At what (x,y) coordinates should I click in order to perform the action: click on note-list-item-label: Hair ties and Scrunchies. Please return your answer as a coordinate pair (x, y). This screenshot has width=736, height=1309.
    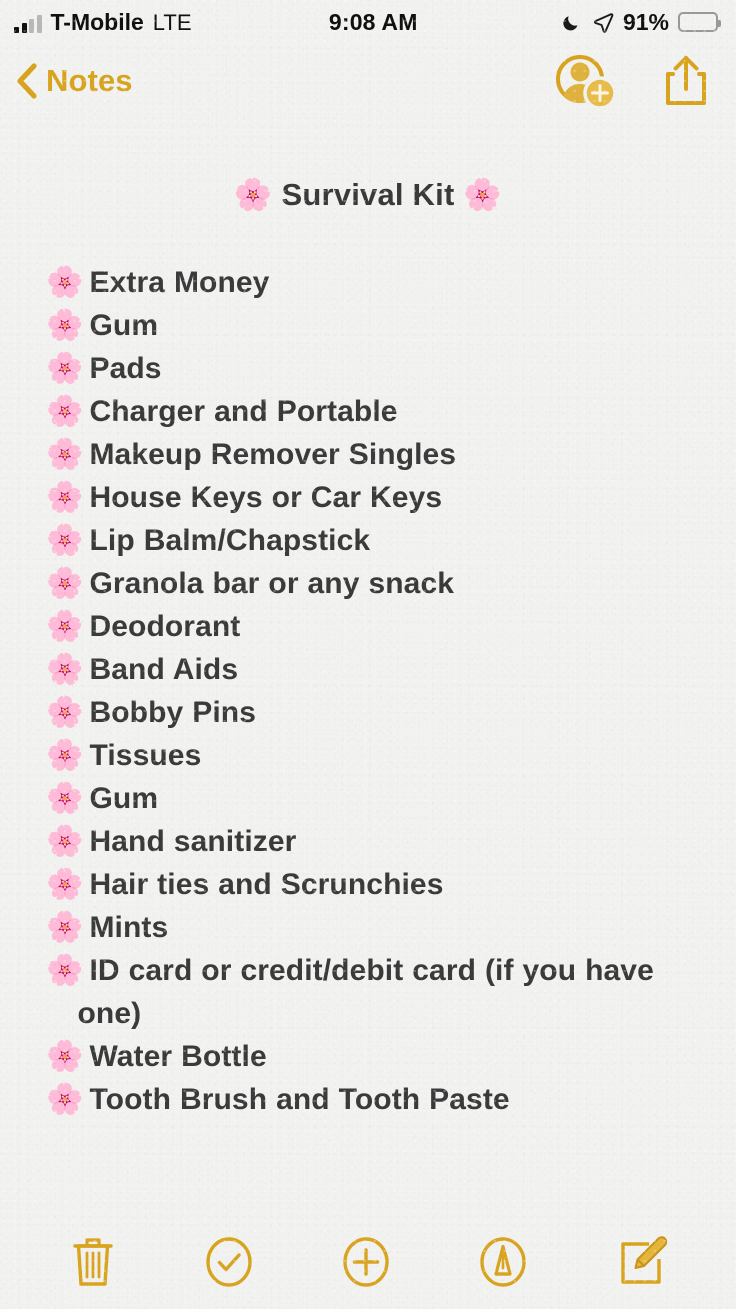
    Looking at the image, I should click on (266, 884).